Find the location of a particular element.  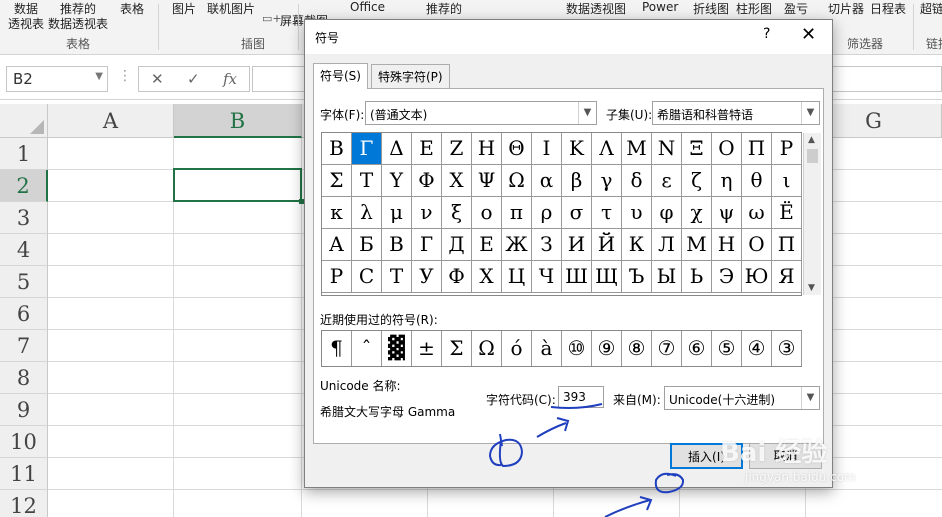

symbol-cell: η is located at coordinates (727, 181).